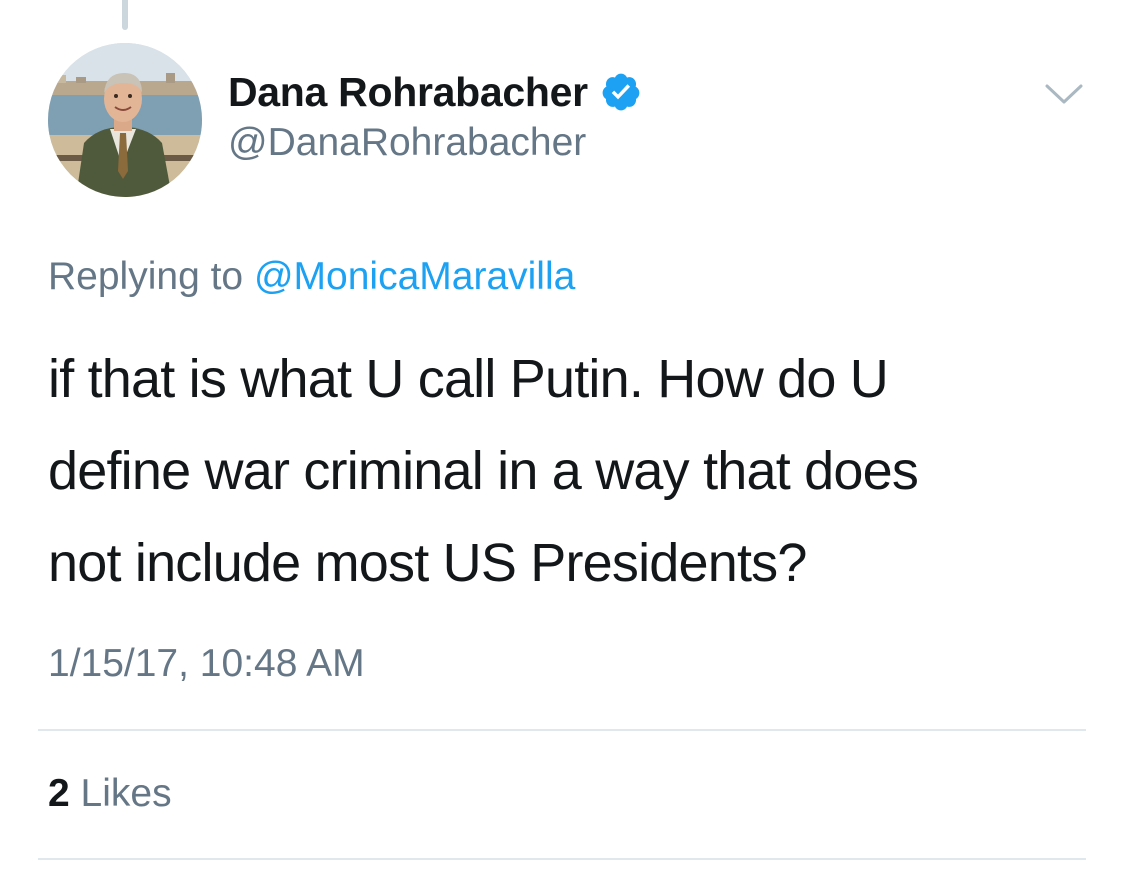  I want to click on tweet-timestamp: 1/15/17, 10:48 AM, so click(206, 664).